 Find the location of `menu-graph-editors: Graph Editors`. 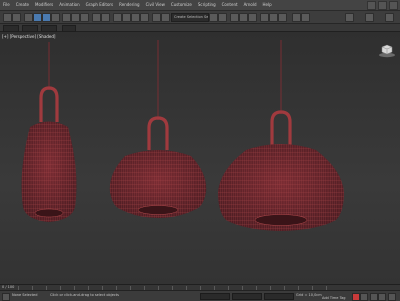

menu-graph-editors: Graph Editors is located at coordinates (99, 5).